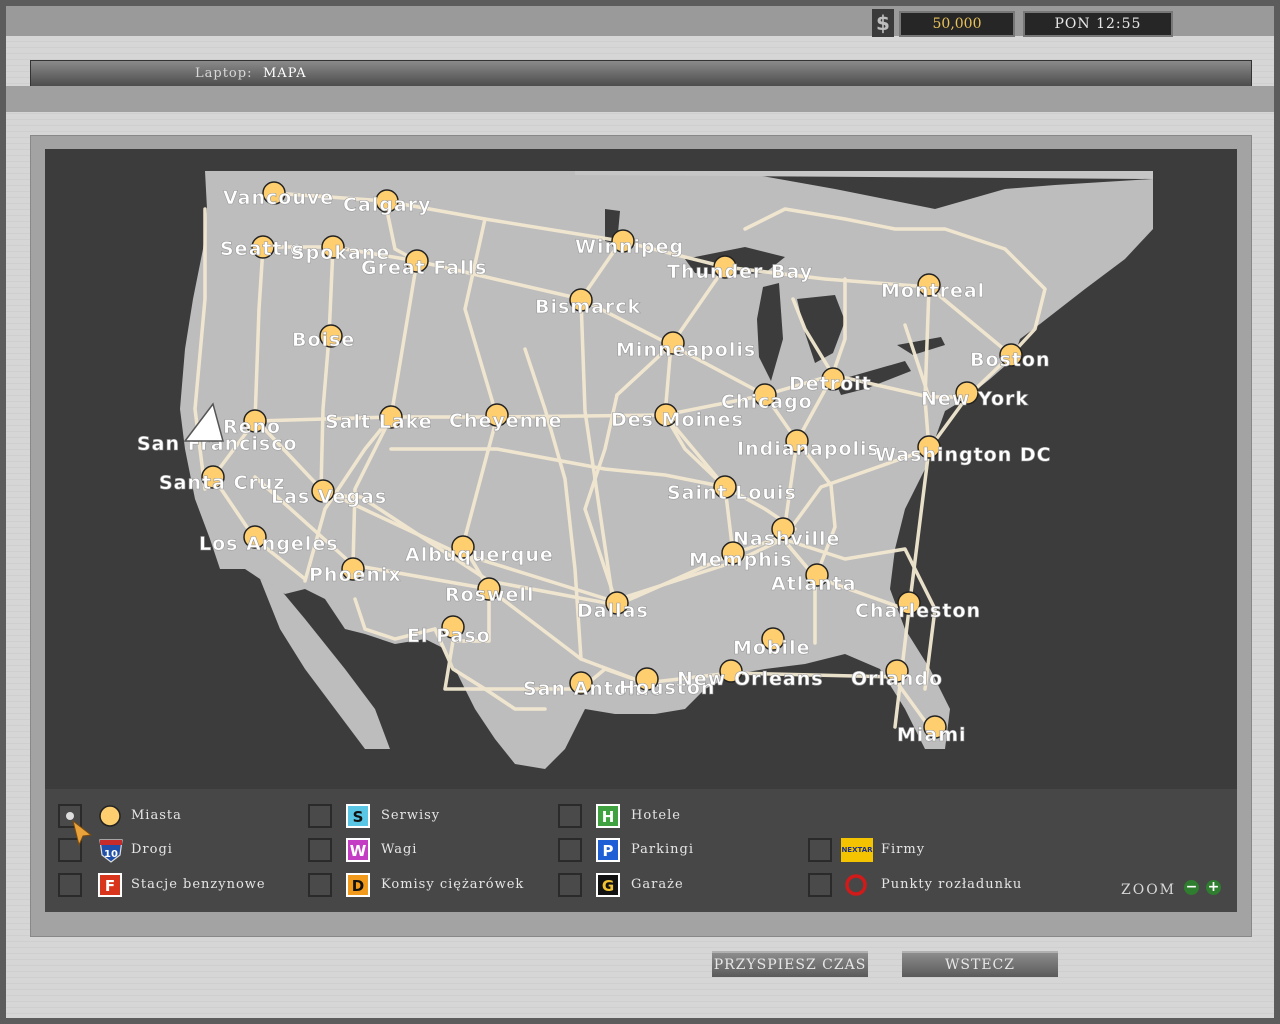 The height and width of the screenshot is (1024, 1280). What do you see at coordinates (975, 399) in the screenshot?
I see `city-label-new-york: New York` at bounding box center [975, 399].